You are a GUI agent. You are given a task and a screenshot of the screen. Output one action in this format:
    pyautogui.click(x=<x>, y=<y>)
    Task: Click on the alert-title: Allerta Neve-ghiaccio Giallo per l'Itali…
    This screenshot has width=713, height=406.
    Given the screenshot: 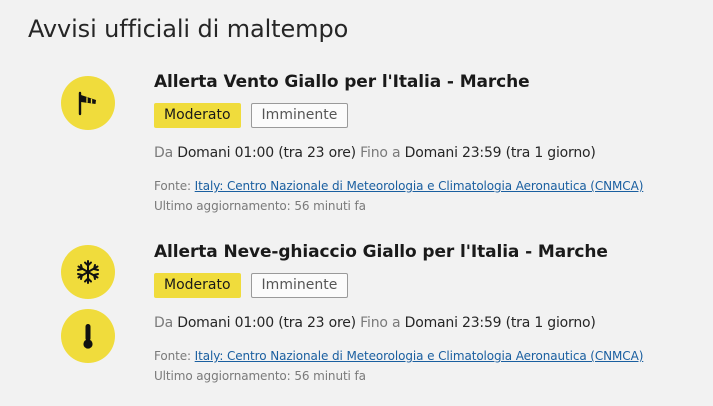 What is the action you would take?
    pyautogui.click(x=381, y=252)
    